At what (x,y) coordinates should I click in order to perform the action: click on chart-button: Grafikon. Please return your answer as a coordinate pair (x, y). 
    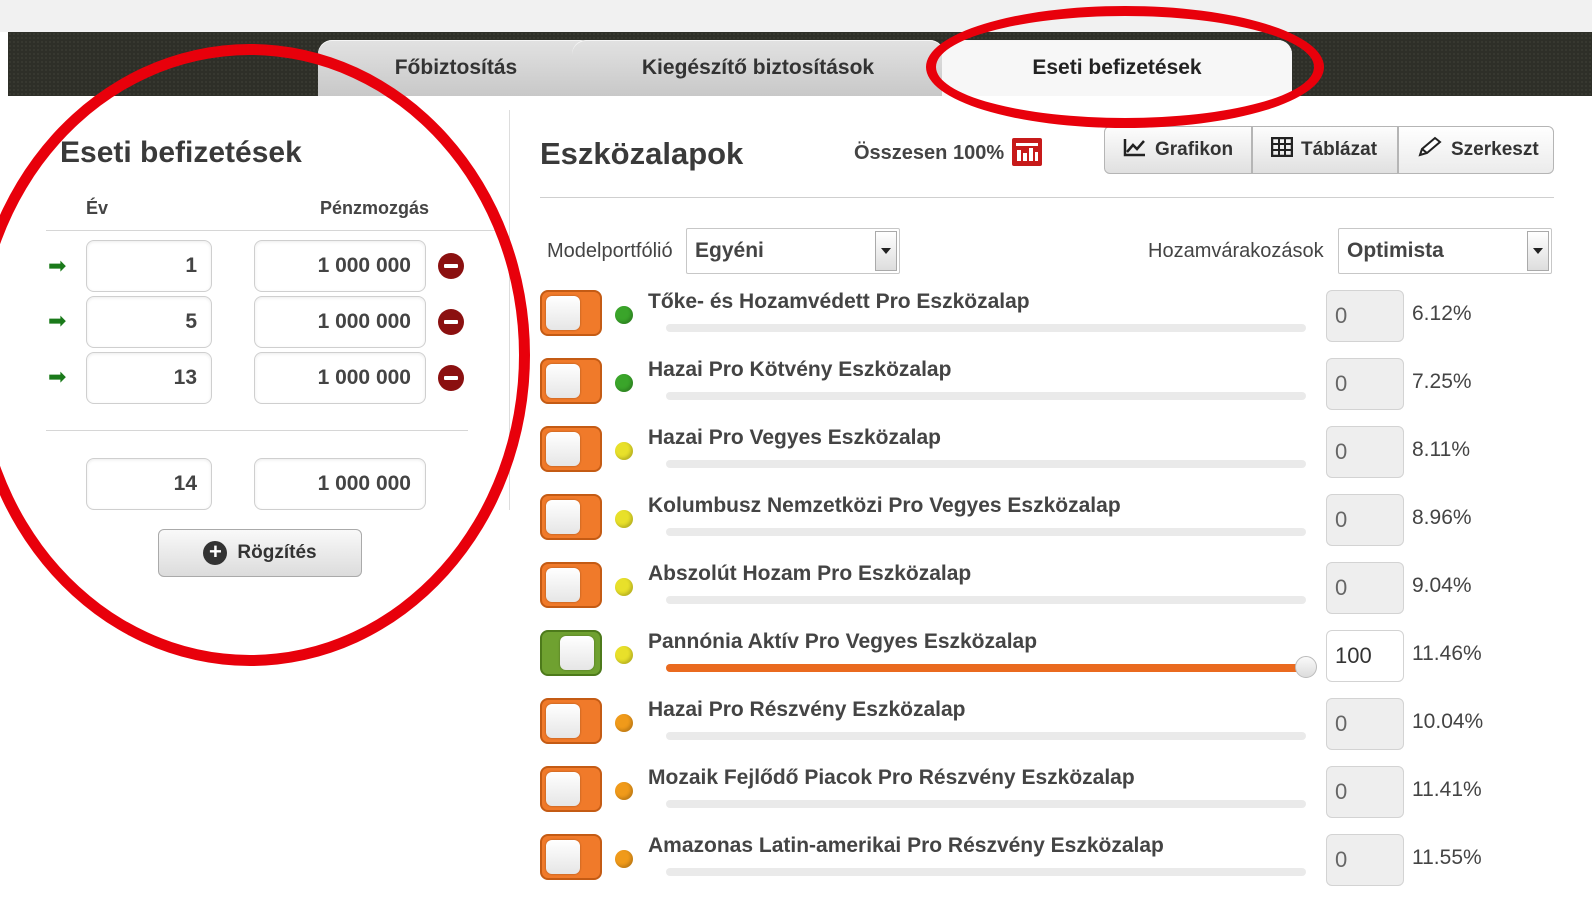
    Looking at the image, I should click on (1178, 150).